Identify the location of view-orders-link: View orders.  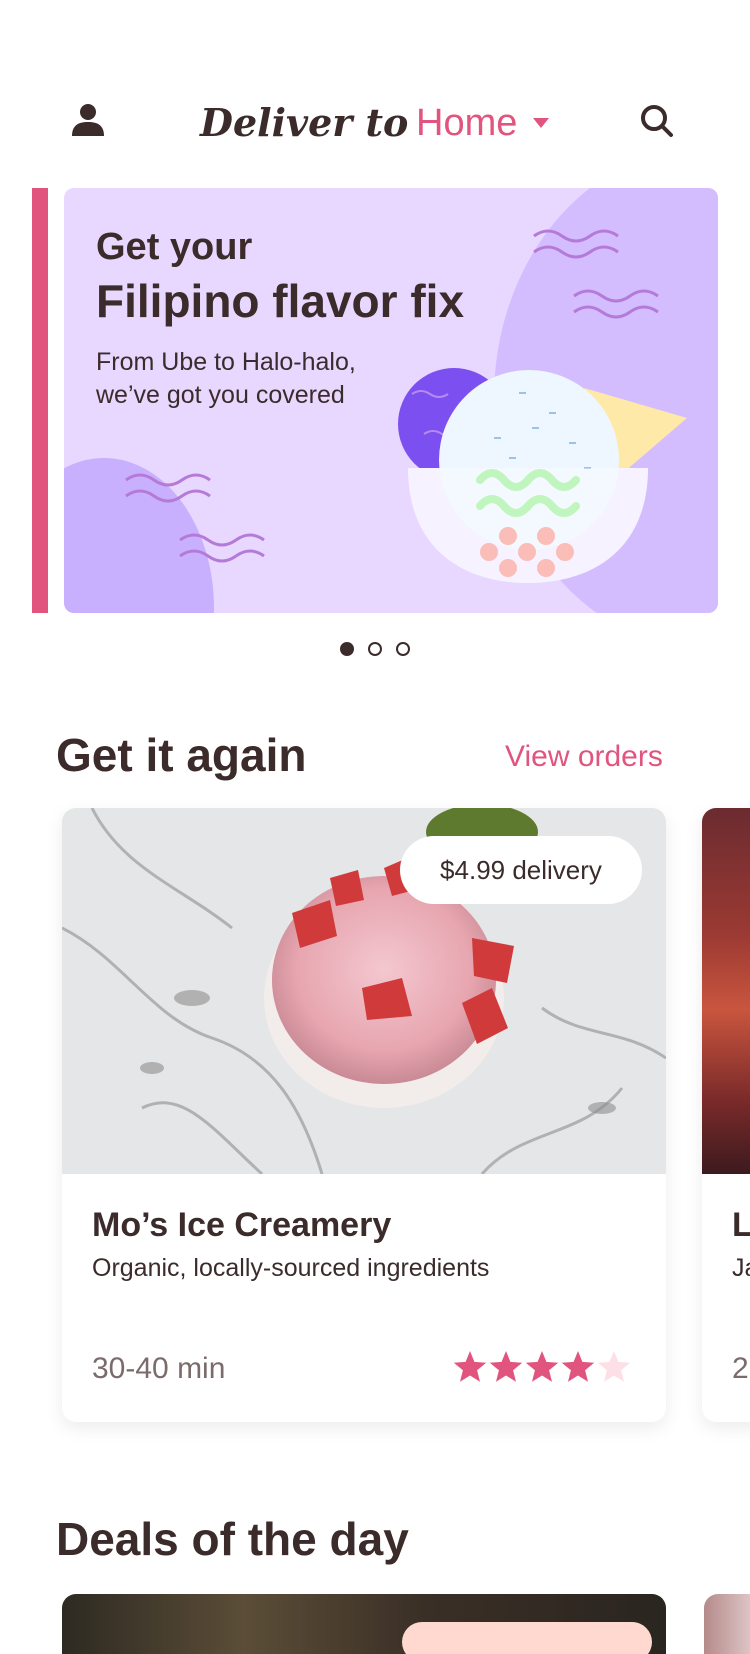
(584, 757).